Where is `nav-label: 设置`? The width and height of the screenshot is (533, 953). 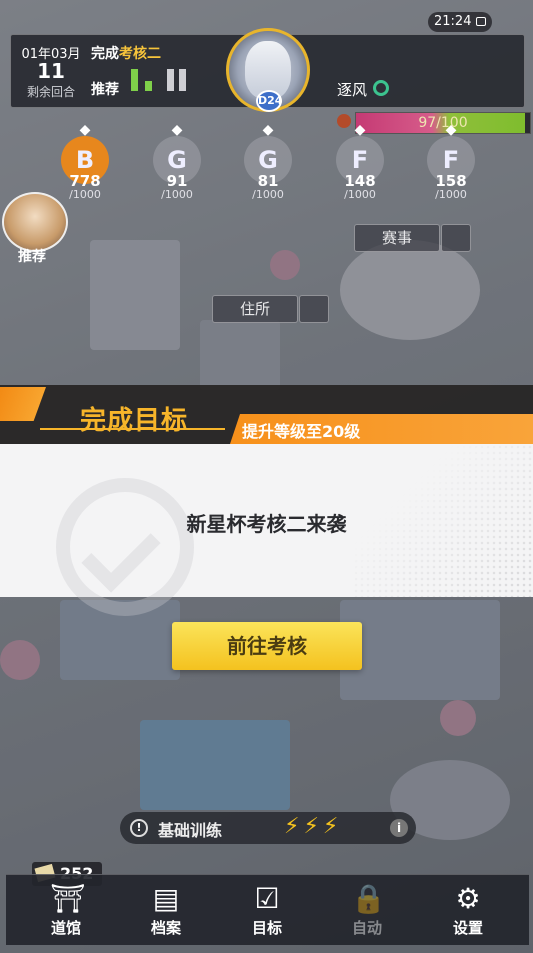
nav-label: 设置 is located at coordinates (467, 928).